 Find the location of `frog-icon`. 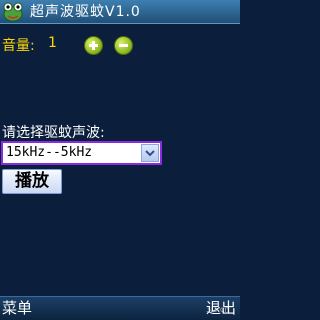

frog-icon is located at coordinates (13, 12).